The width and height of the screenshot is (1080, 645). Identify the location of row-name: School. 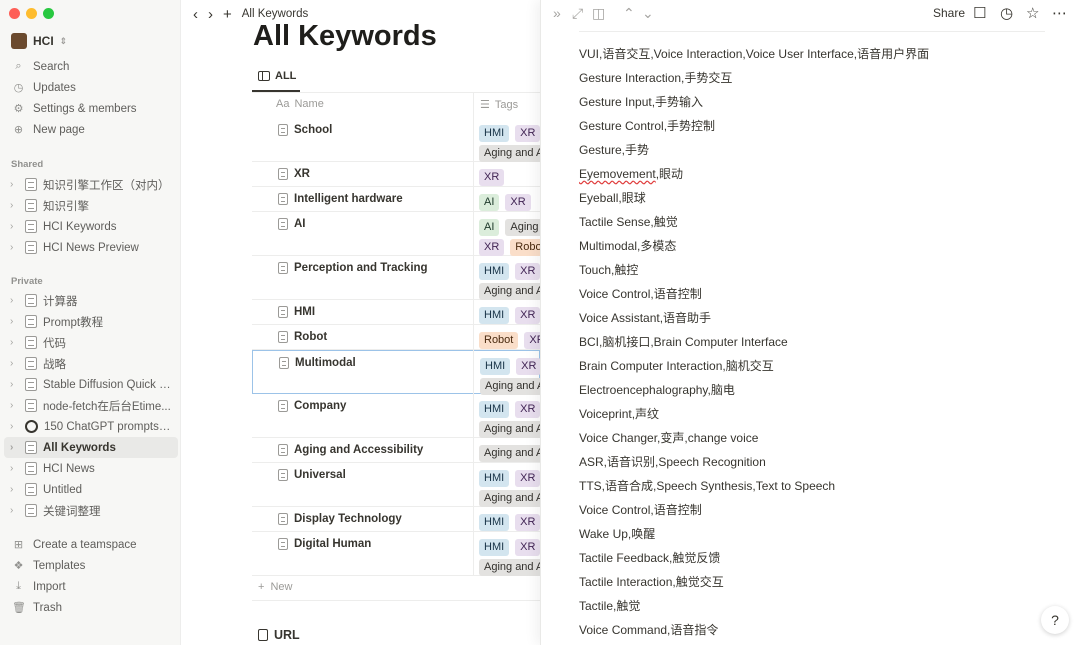
(305, 130).